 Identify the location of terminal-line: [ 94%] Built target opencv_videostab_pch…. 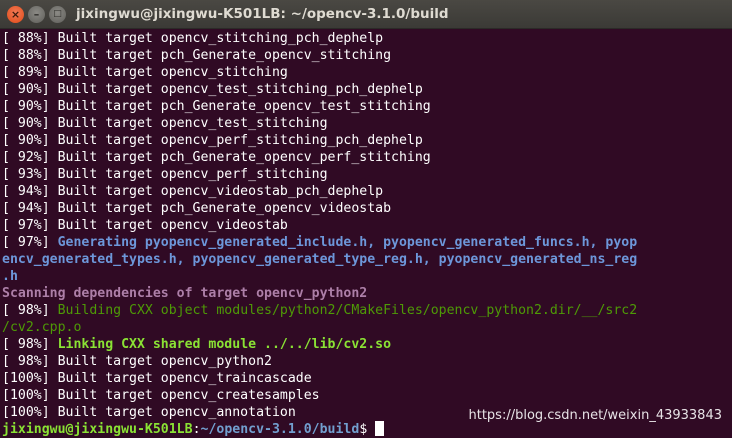
(365, 191).